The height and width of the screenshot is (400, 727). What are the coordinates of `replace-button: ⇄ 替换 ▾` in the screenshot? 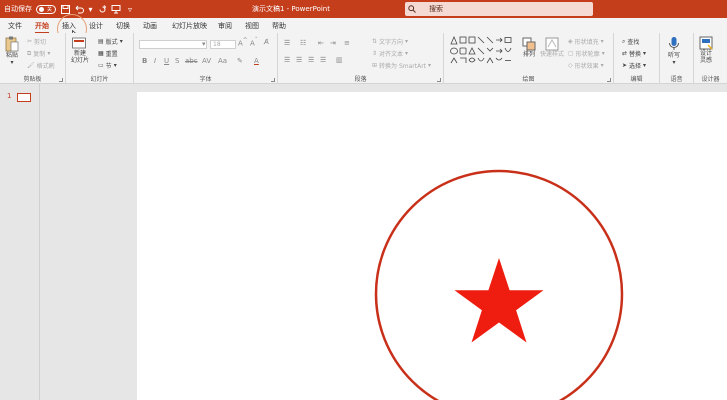 It's located at (634, 53).